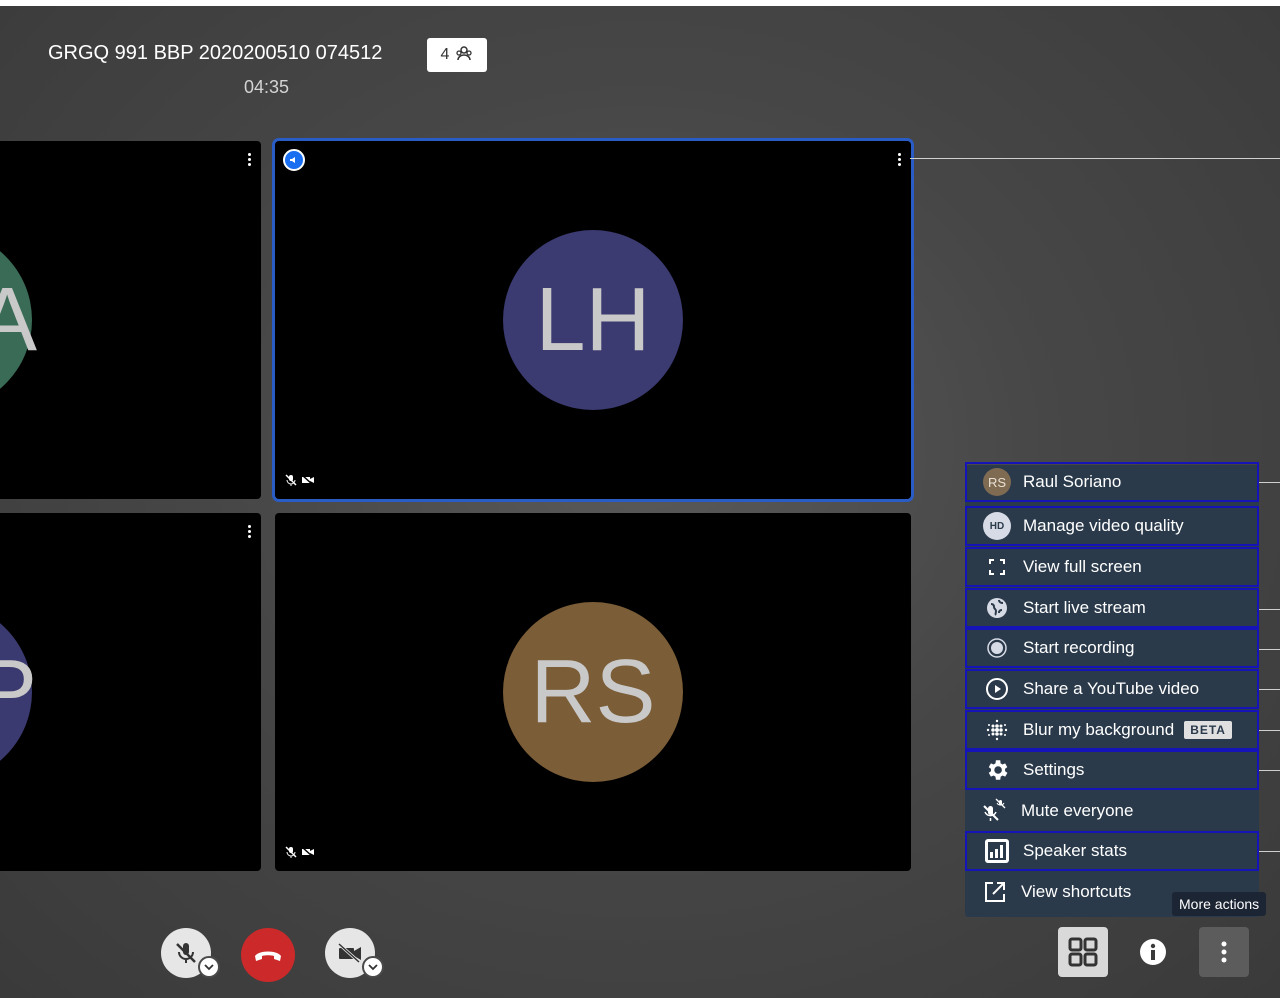 The image size is (1280, 998). What do you see at coordinates (464, 55) in the screenshot?
I see `participants-icon` at bounding box center [464, 55].